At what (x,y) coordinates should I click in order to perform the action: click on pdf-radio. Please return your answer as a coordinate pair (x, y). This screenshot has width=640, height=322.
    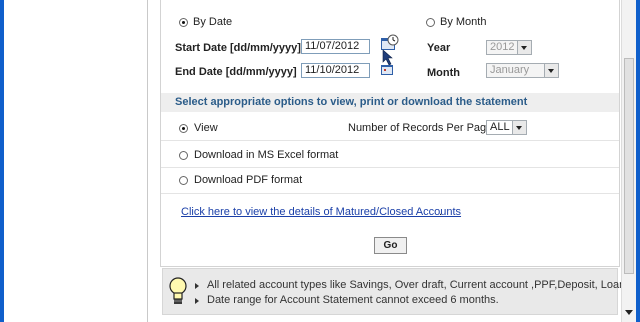
    Looking at the image, I should click on (183, 180).